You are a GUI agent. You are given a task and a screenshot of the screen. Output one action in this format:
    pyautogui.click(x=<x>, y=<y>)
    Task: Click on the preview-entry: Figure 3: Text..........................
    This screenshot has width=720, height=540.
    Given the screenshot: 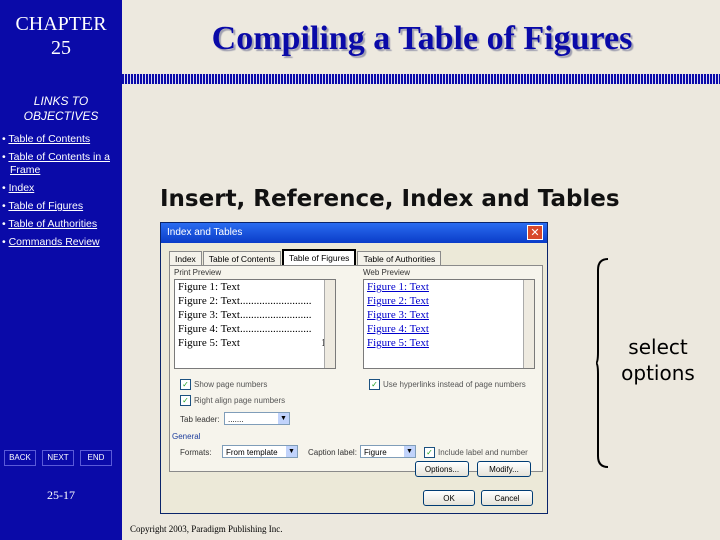 What is the action you would take?
    pyautogui.click(x=245, y=315)
    